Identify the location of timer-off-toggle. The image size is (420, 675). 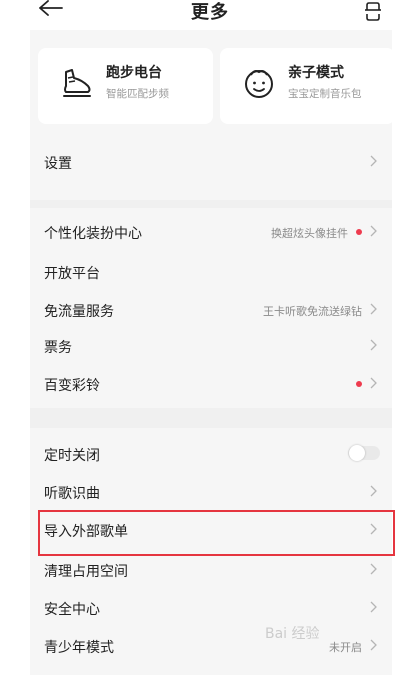
(364, 453).